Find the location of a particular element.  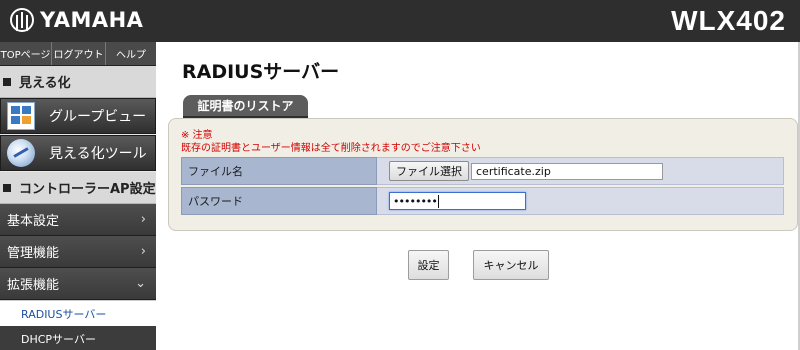

password-label: パスワード is located at coordinates (279, 201).